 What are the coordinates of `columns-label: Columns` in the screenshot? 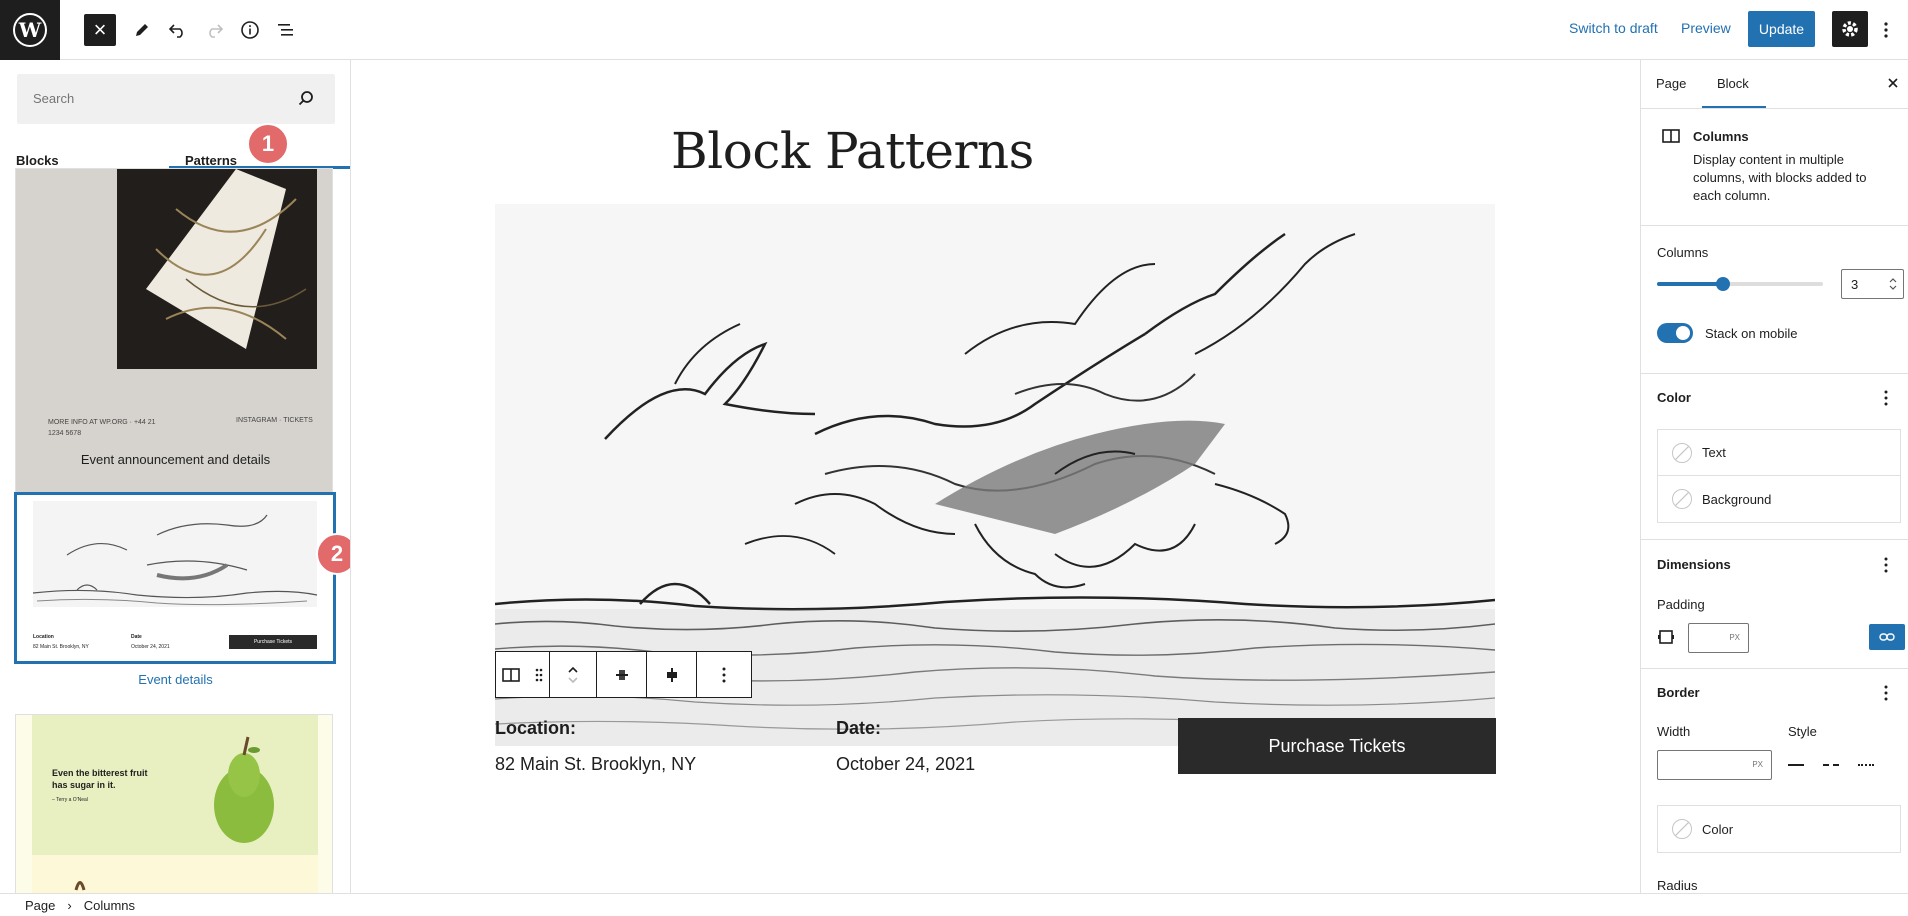 It's located at (1683, 252).